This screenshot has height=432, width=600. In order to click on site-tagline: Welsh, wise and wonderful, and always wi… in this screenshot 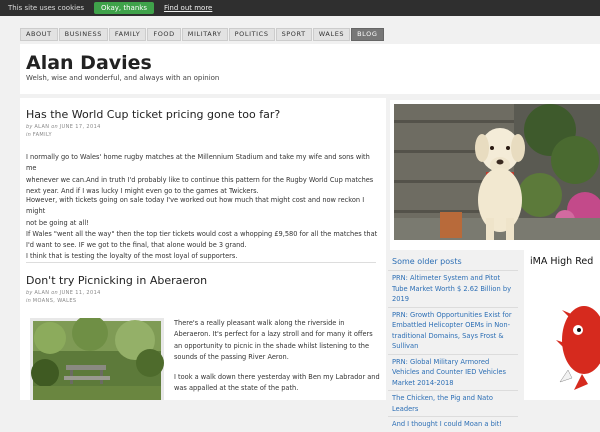, I will do `click(123, 78)`.